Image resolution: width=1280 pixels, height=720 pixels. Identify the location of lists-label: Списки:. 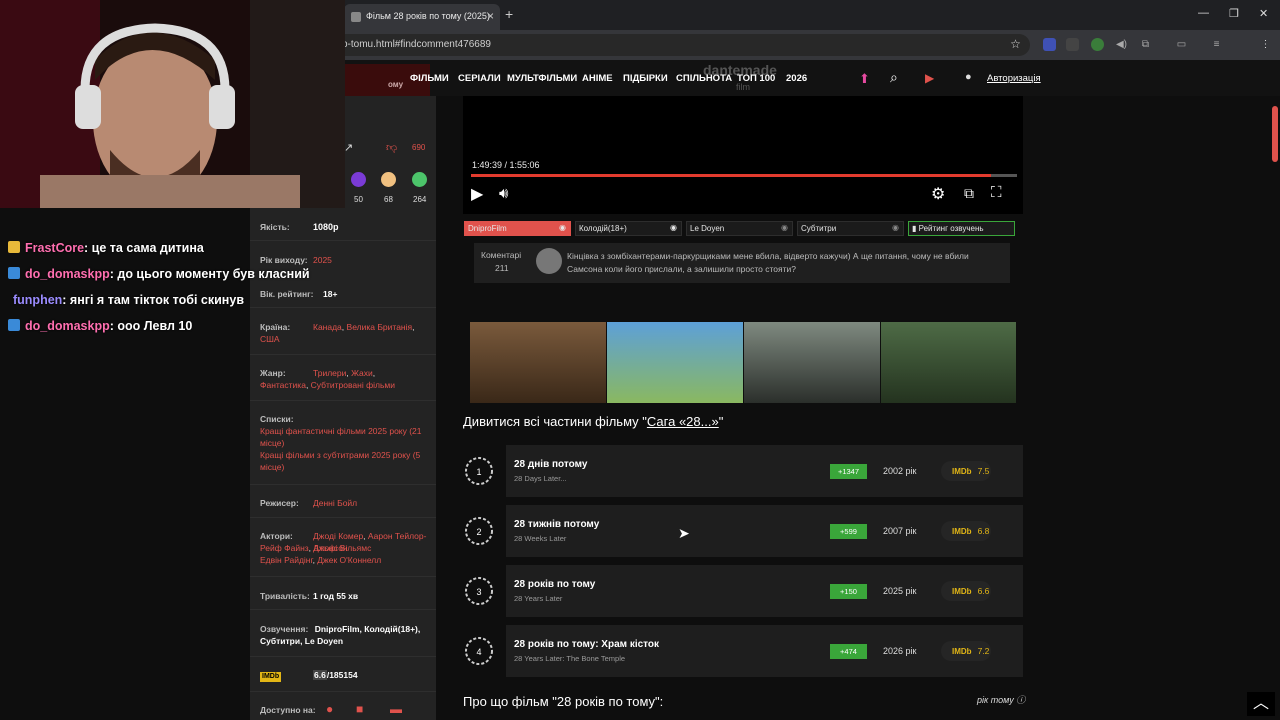
(277, 419).